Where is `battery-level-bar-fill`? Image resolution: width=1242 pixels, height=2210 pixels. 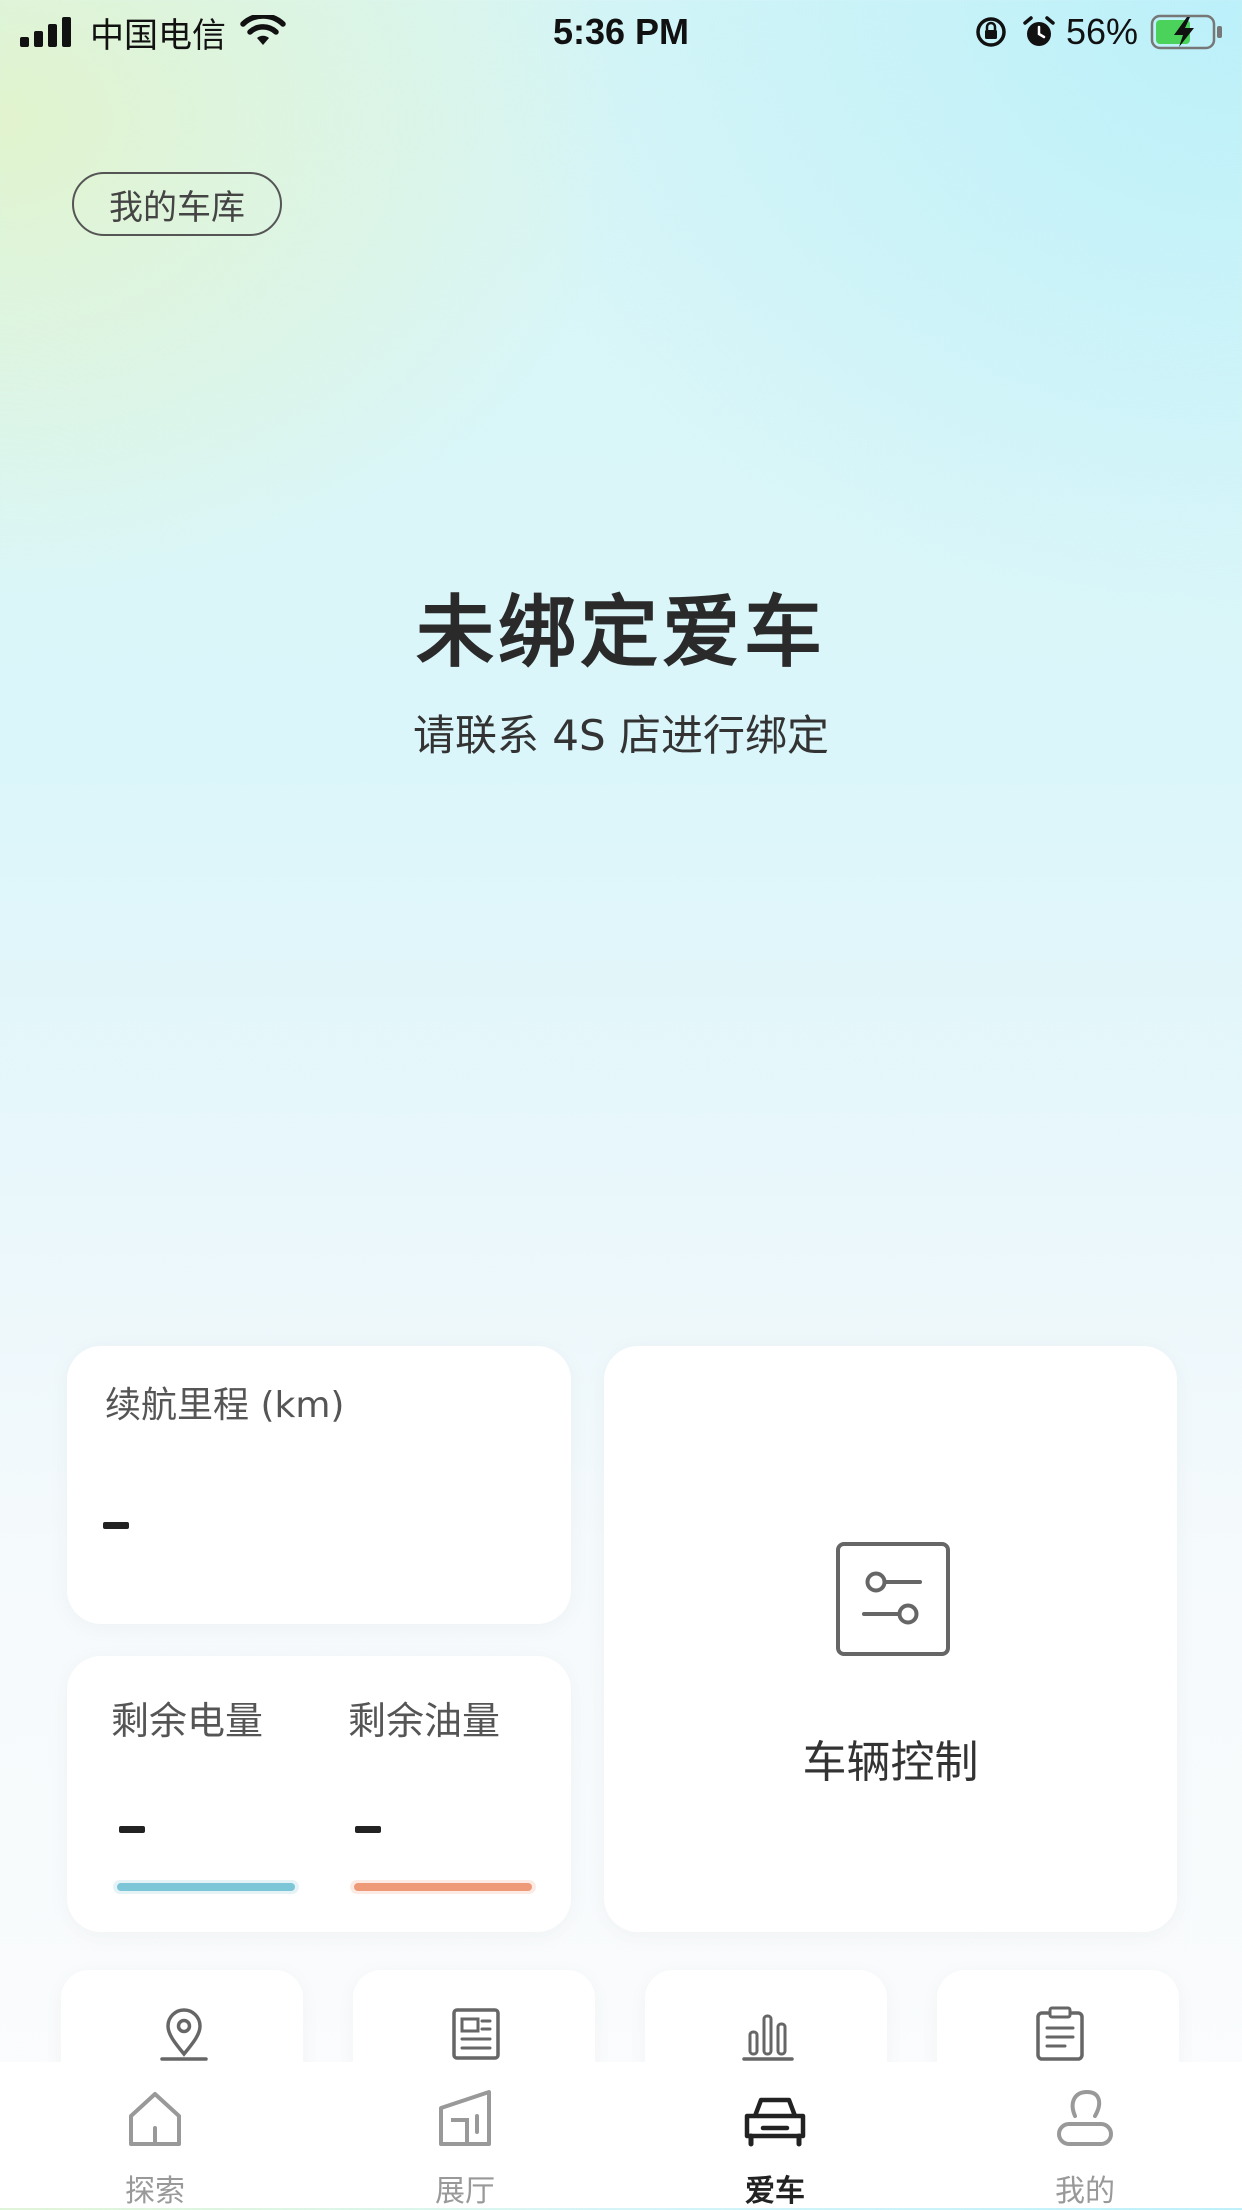
battery-level-bar-fill is located at coordinates (206, 1887).